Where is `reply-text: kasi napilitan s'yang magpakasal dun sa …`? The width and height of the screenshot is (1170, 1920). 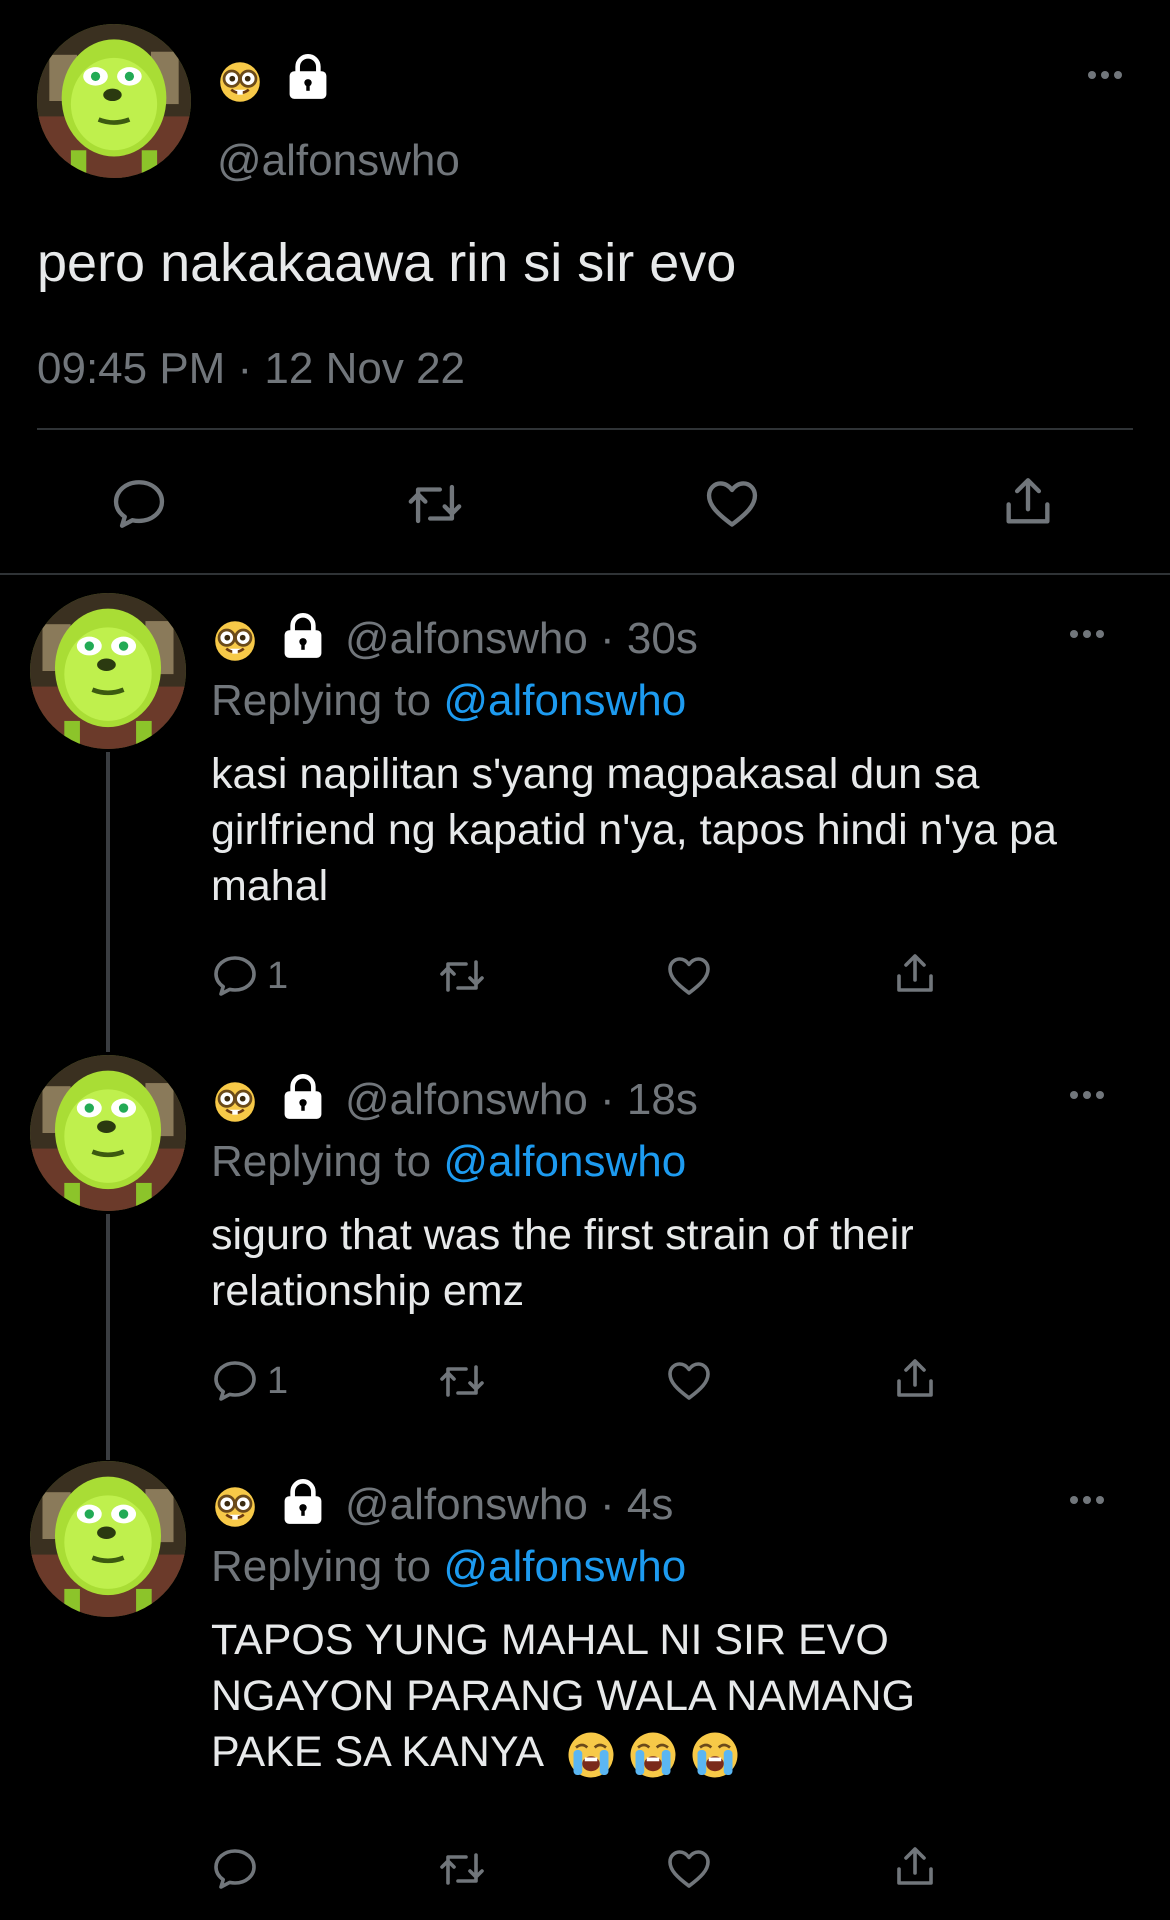 reply-text: kasi napilitan s'yang magpakasal dun sa … is located at coordinates (634, 830).